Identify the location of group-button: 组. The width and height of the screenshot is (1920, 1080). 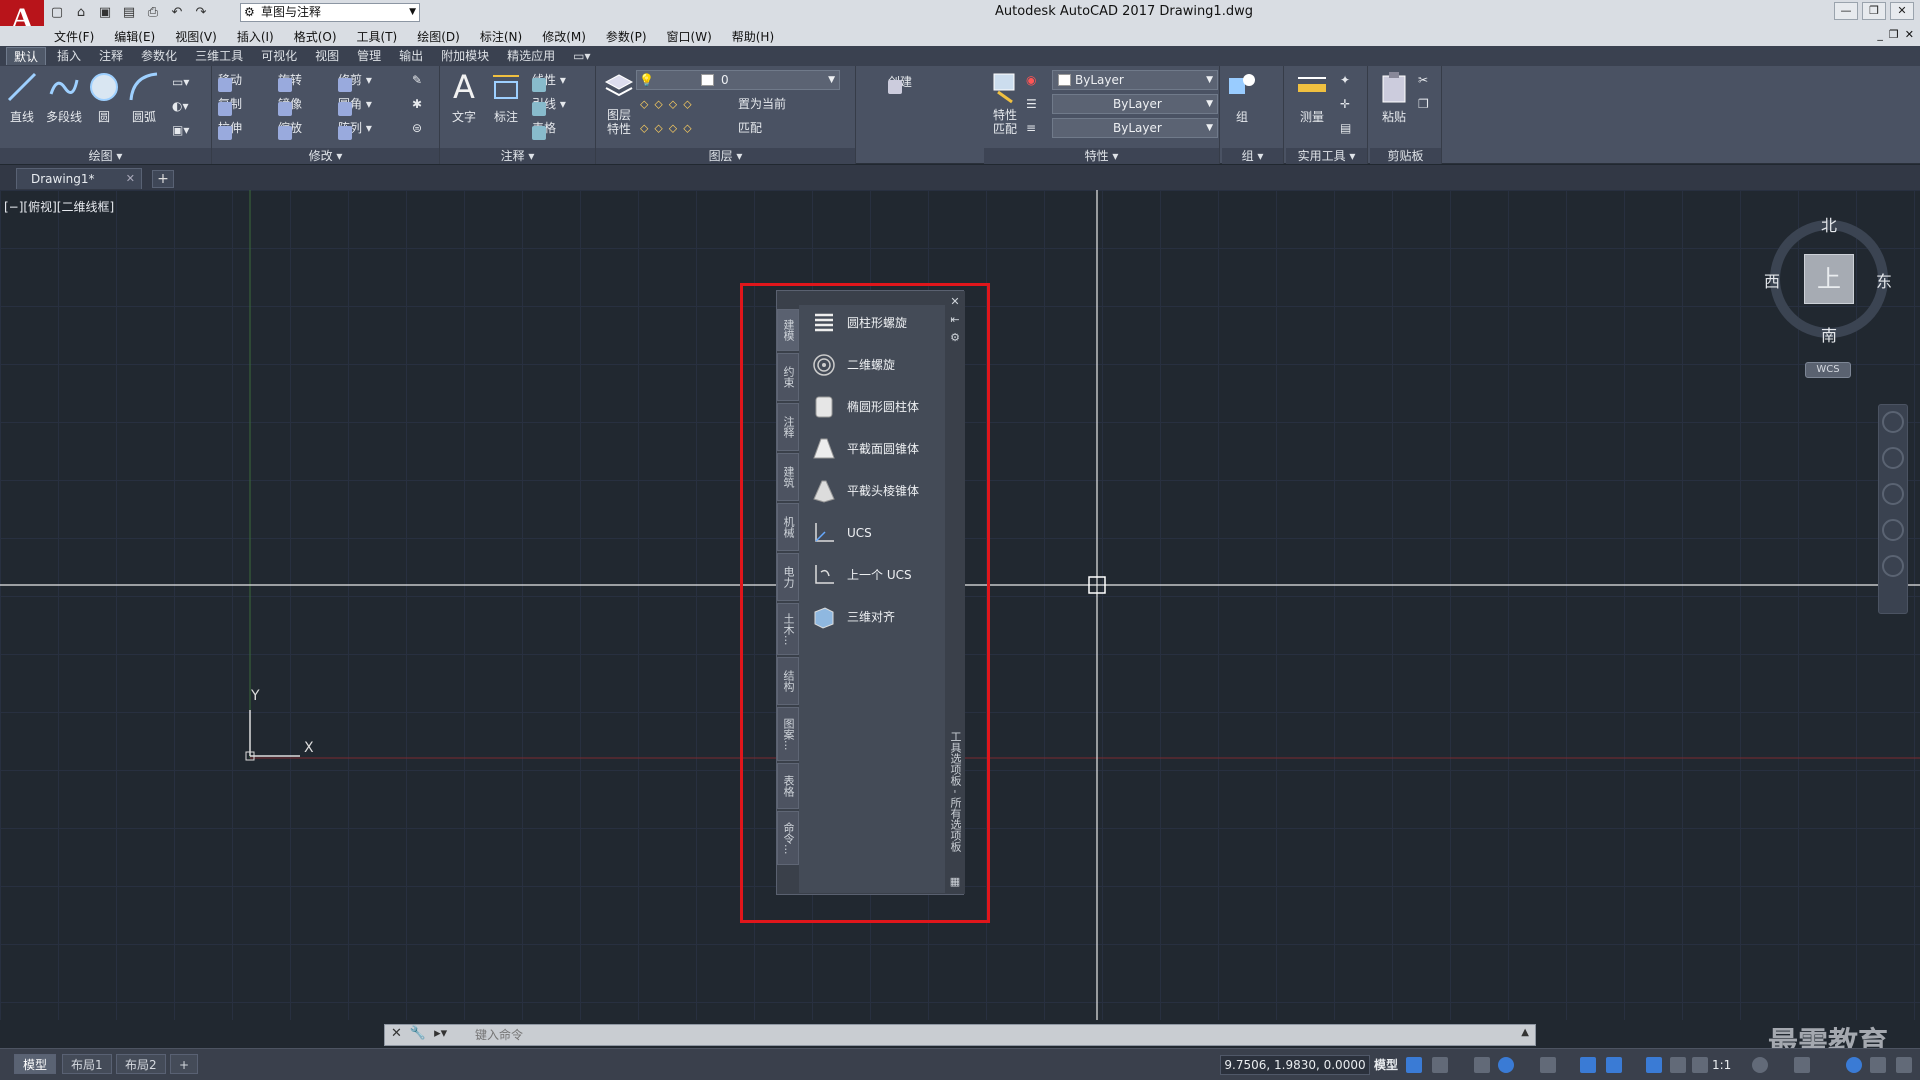
(1242, 105).